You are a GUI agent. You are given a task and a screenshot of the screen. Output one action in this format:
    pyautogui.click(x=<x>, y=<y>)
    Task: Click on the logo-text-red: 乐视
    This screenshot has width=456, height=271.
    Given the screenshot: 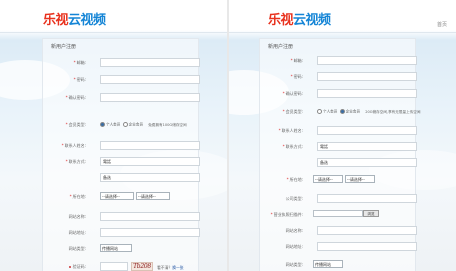 What is the action you would take?
    pyautogui.click(x=281, y=20)
    